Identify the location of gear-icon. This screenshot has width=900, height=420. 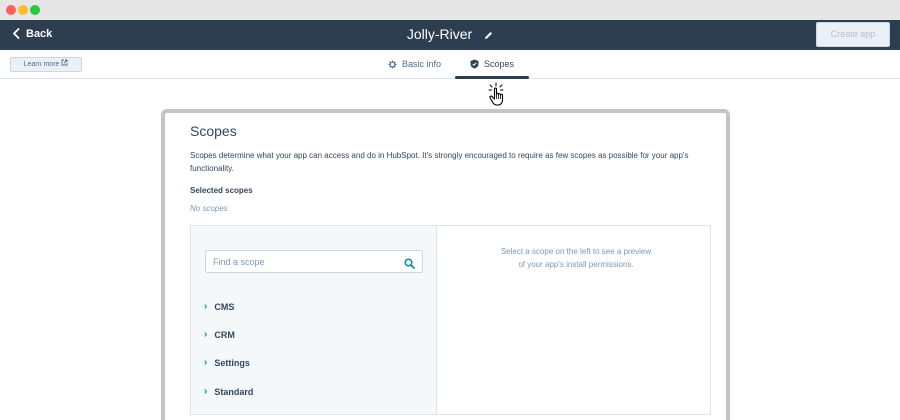
(392, 64).